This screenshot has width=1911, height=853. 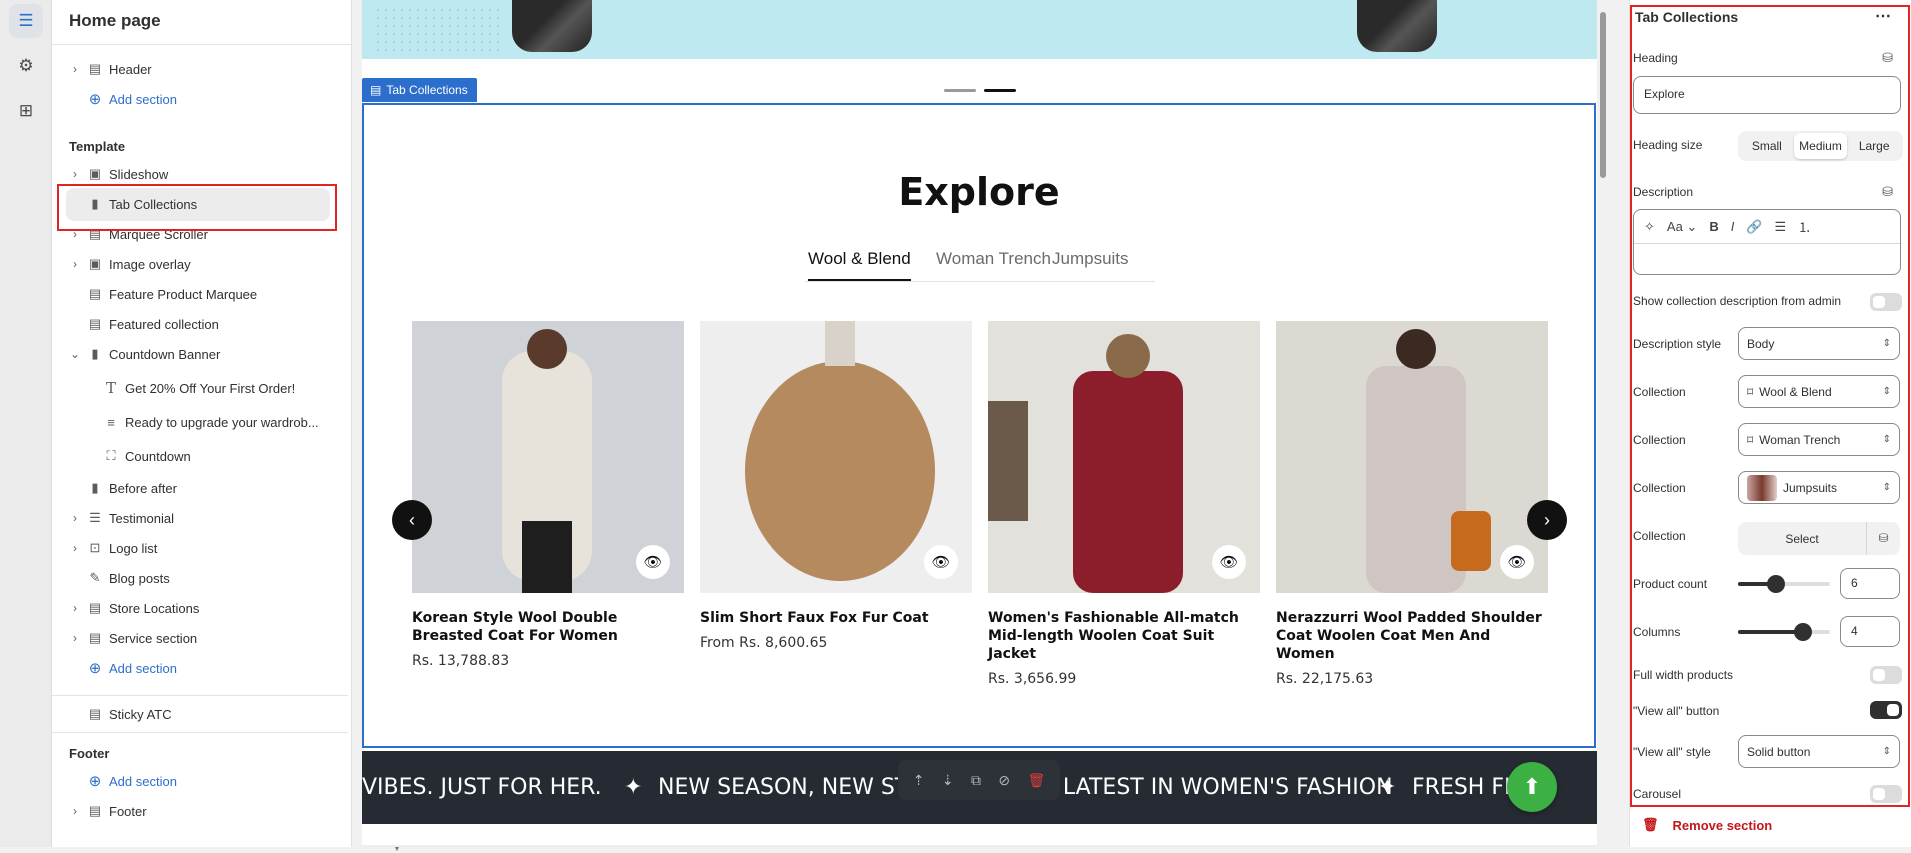 I want to click on sections-icon: ☰, so click(x=26, y=21).